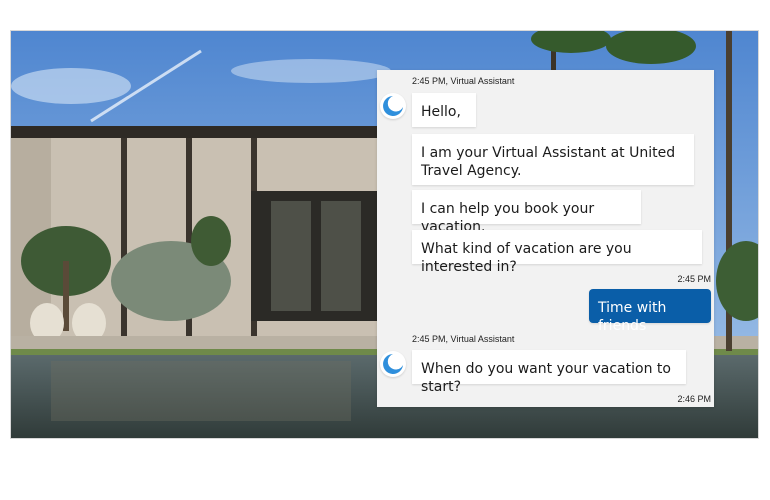 The image size is (770, 500). I want to click on message-timestamp: 2:46 PM, so click(694, 399).